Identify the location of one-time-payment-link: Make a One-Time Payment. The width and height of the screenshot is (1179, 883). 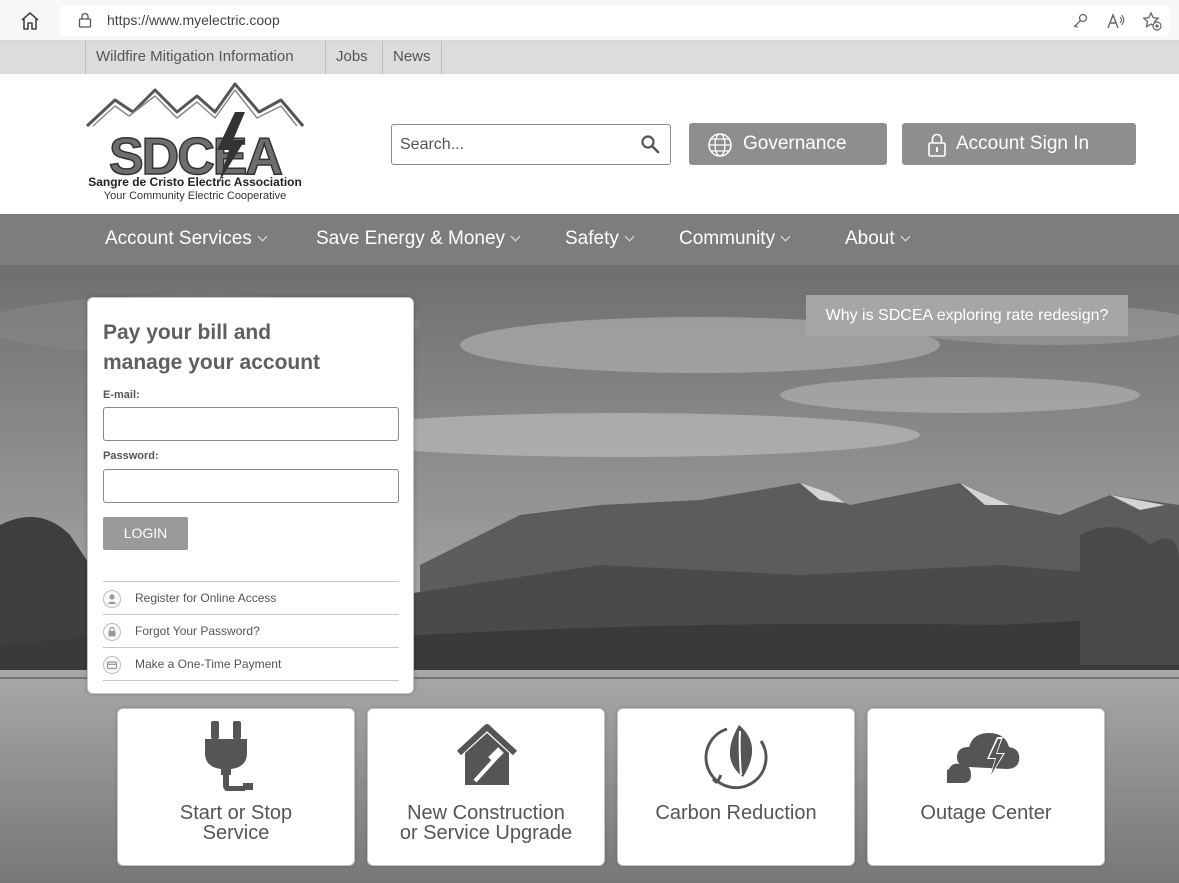
(251, 663).